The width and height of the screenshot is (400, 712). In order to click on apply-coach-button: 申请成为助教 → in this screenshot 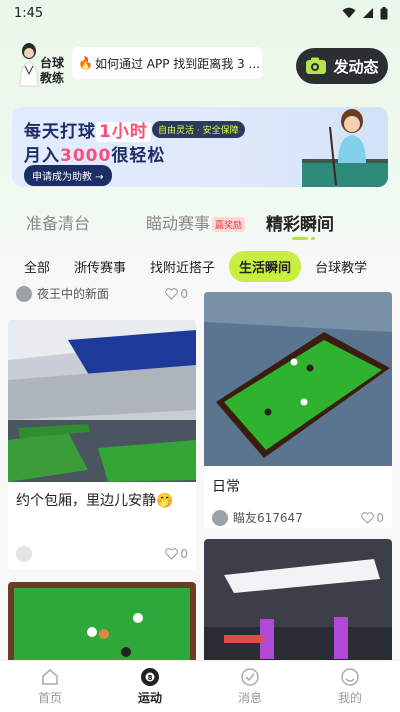, I will do `click(68, 175)`.